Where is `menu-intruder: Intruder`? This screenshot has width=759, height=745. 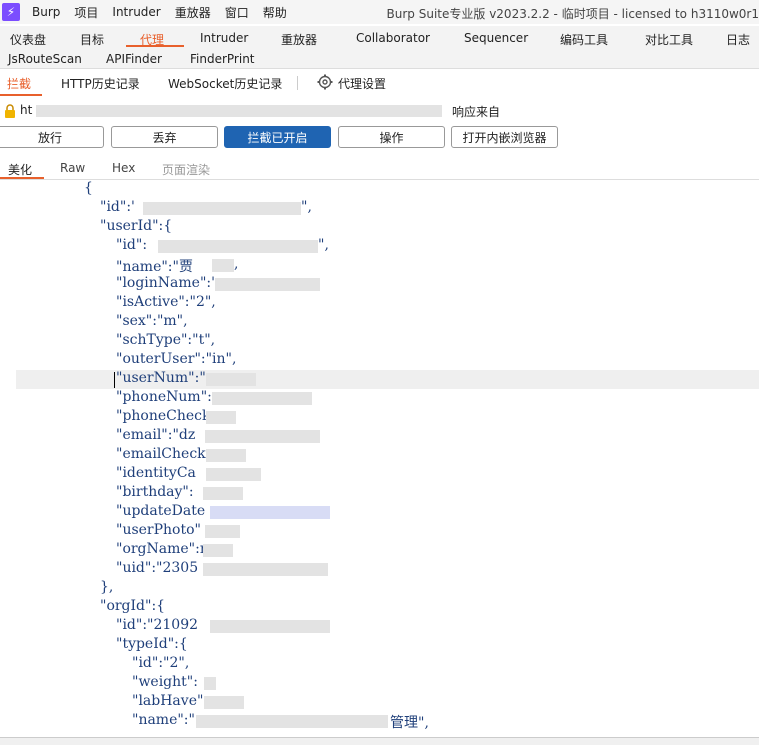 menu-intruder: Intruder is located at coordinates (136, 12).